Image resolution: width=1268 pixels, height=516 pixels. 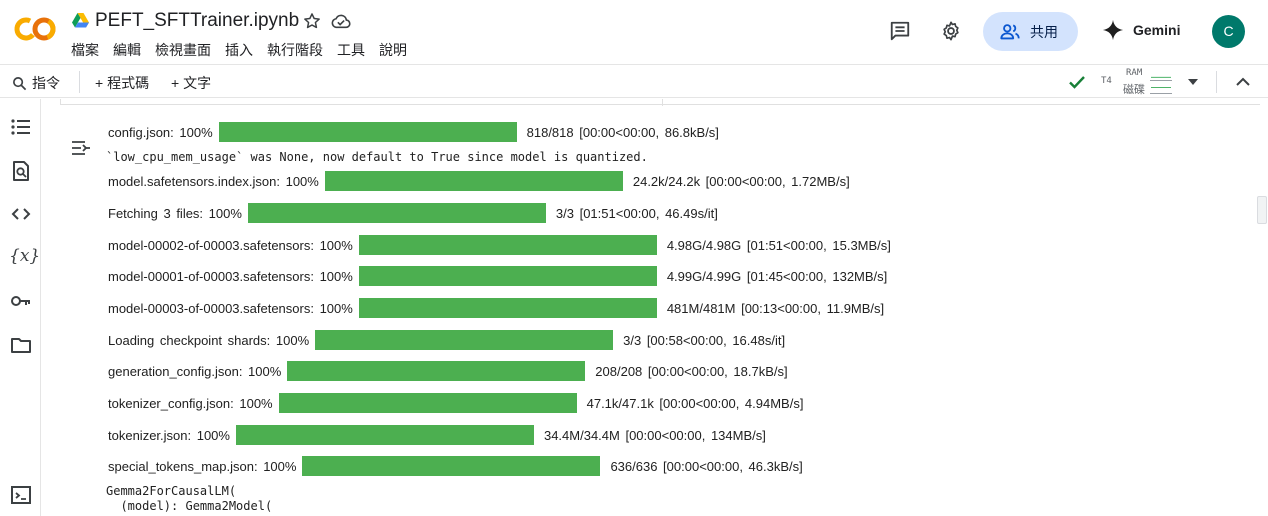 I want to click on gemini-sparkle-icon, so click(x=1113, y=30).